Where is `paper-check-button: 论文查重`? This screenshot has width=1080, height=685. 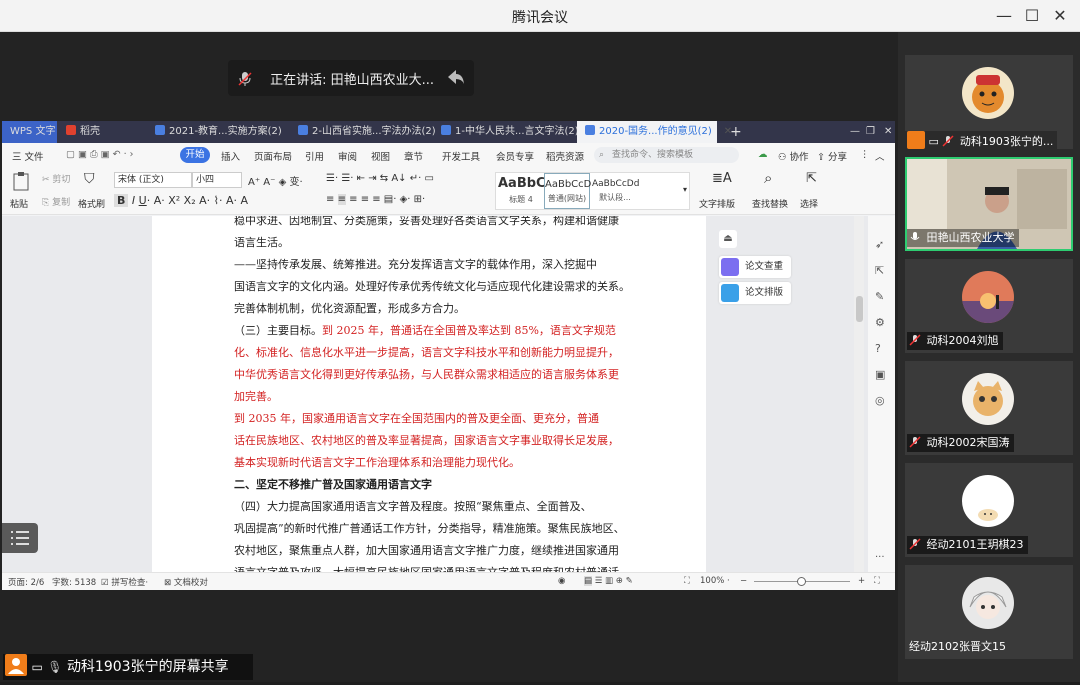
paper-check-button: 论文查重 is located at coordinates (755, 267).